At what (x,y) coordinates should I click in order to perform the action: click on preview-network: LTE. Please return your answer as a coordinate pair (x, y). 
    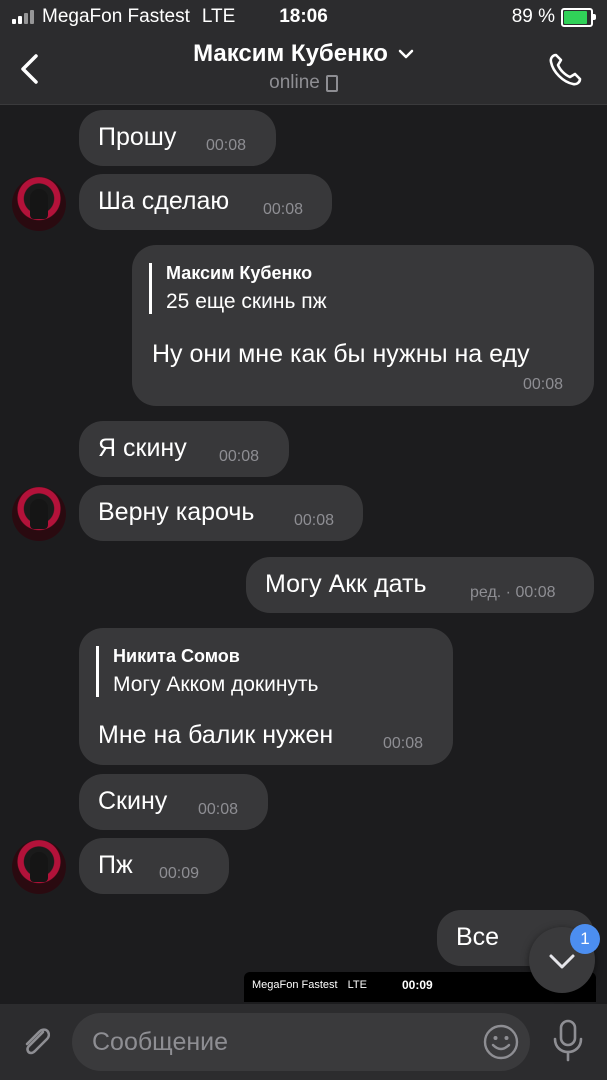
    Looking at the image, I should click on (357, 985).